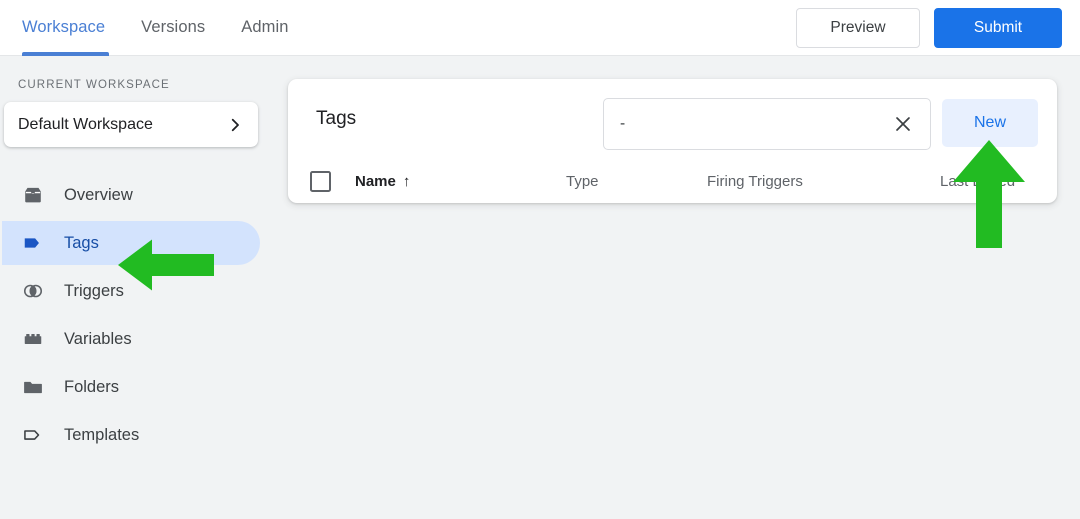 Image resolution: width=1080 pixels, height=519 pixels. Describe the element at coordinates (137, 291) in the screenshot. I see `sidebar-item-triggers: Triggers` at that location.